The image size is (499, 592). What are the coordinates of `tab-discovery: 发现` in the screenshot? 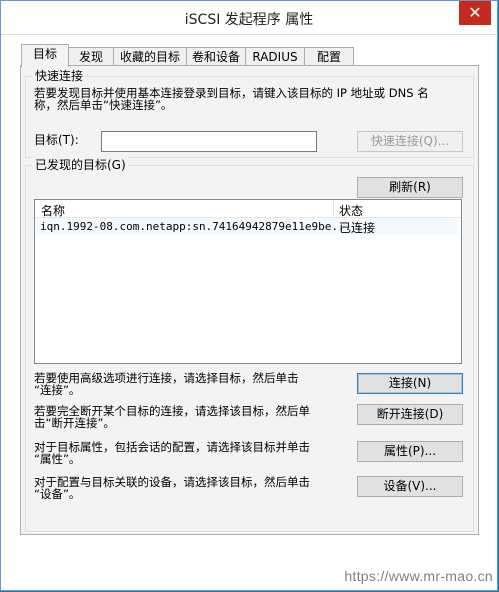 It's located at (91, 56).